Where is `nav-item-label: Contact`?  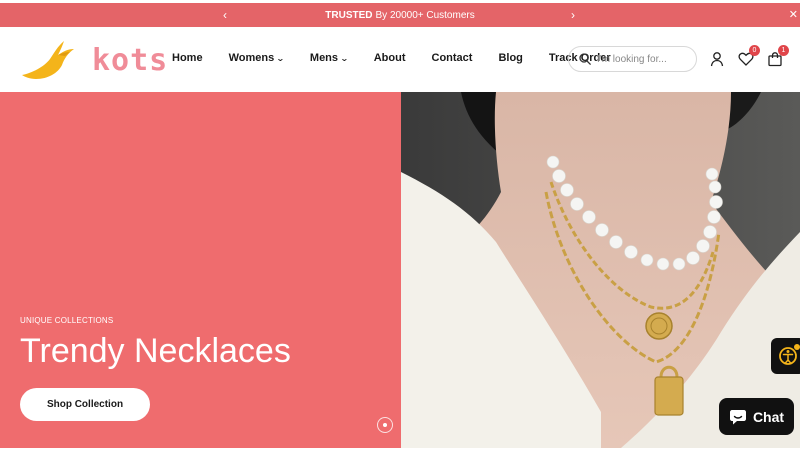
nav-item-label: Contact is located at coordinates (452, 58).